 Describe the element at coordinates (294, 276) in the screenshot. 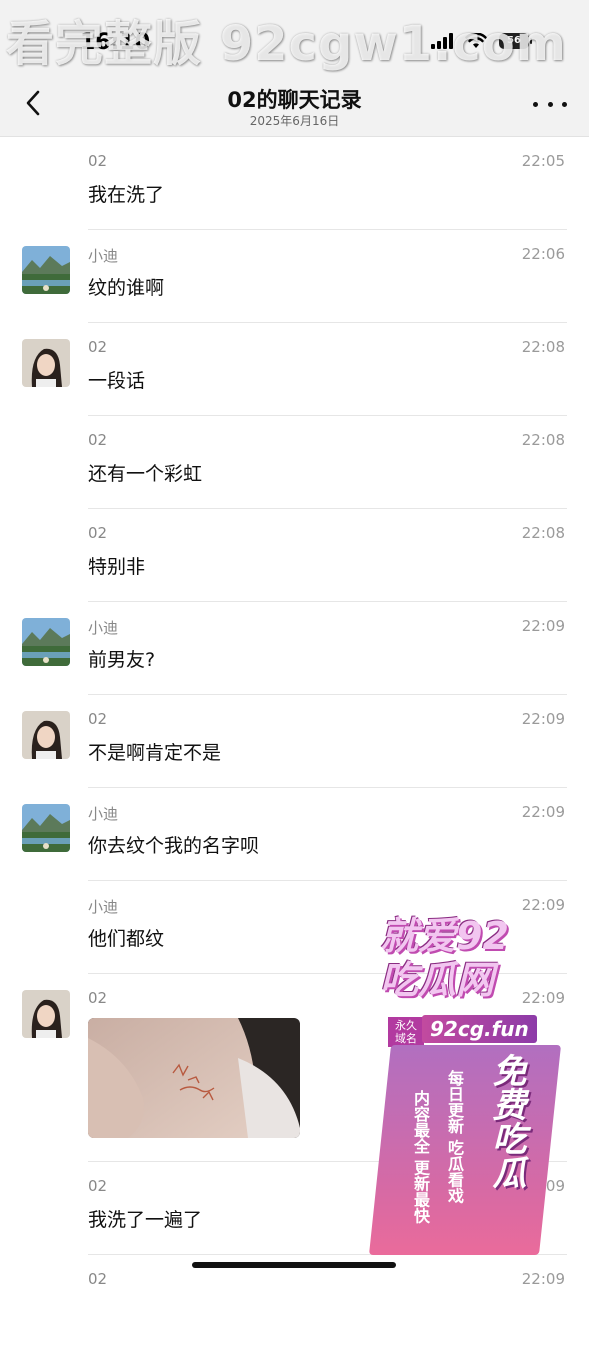

I see `list-item: 小迪 22:06 纹的谁啊` at that location.